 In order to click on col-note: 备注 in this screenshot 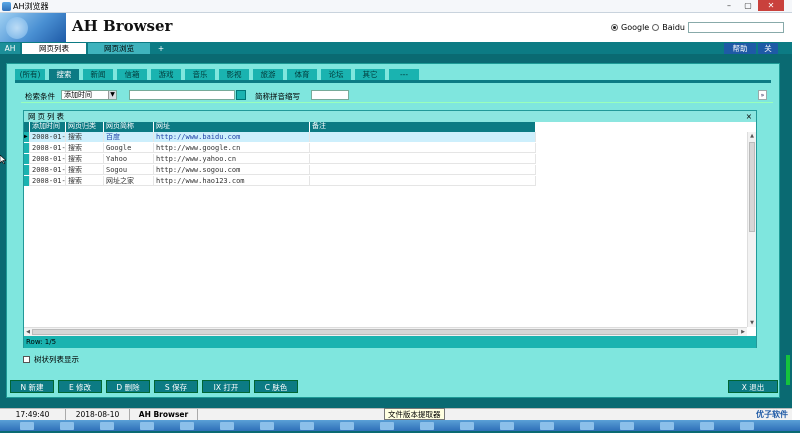, I will do `click(423, 127)`.